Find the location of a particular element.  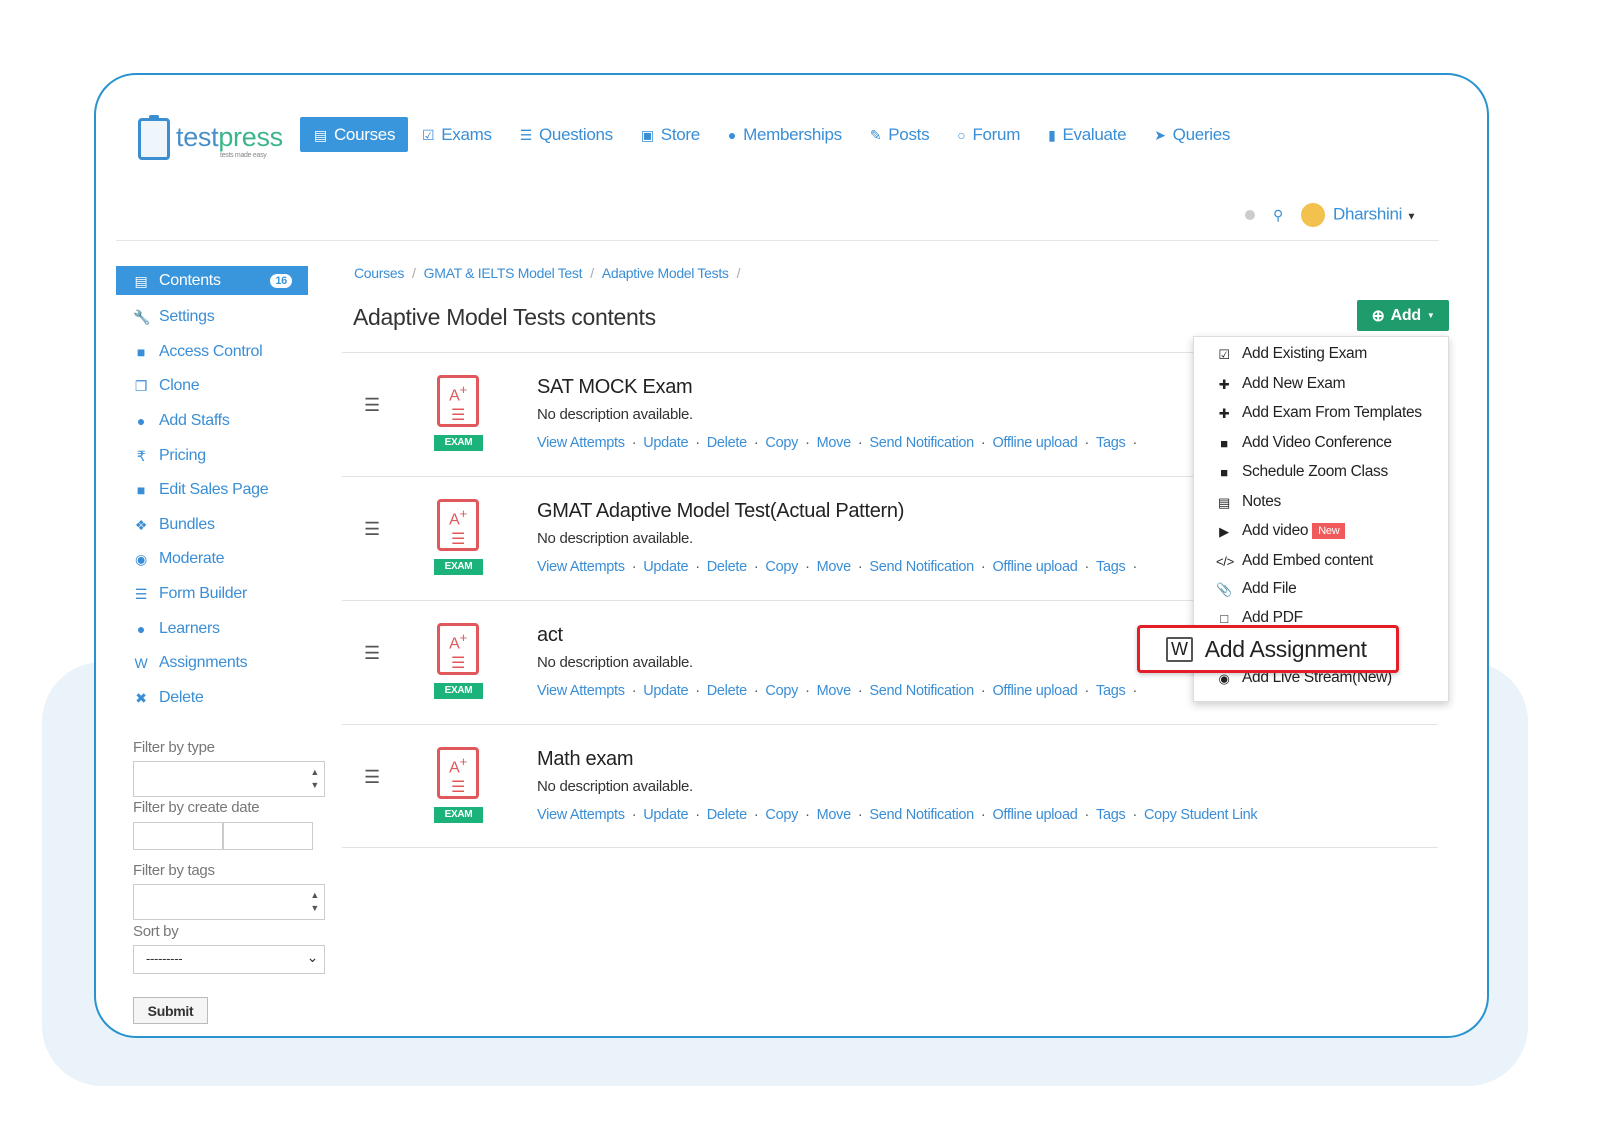

filter-tags-select: ▲ ▼ is located at coordinates (229, 902).